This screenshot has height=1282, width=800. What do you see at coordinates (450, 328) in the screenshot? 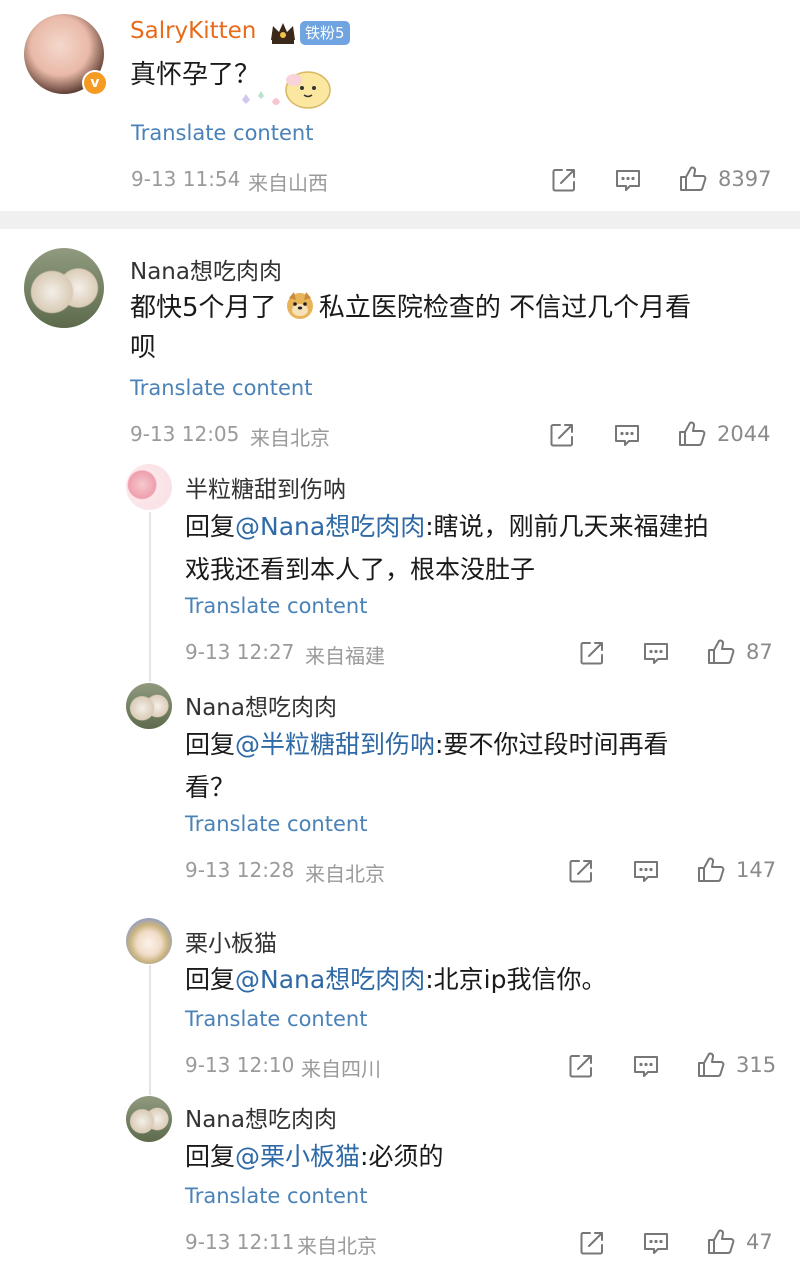
I see `comment-text: 都快5个月了 私立医院检查的 不信过几个月看 呗` at bounding box center [450, 328].